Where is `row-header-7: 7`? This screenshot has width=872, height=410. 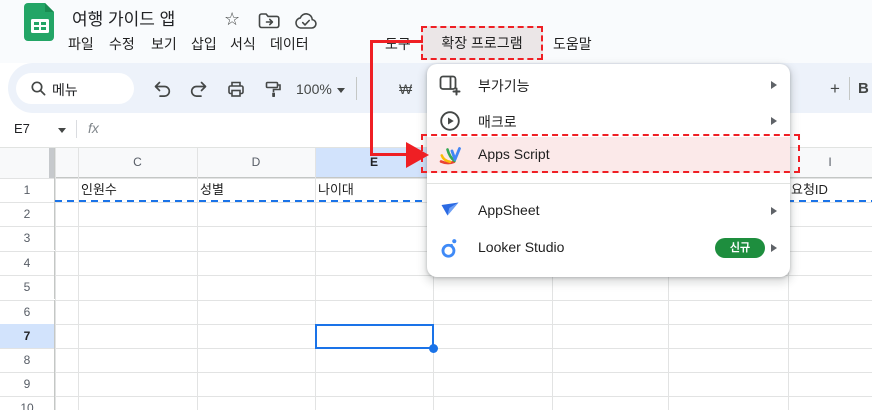 row-header-7: 7 is located at coordinates (27, 336).